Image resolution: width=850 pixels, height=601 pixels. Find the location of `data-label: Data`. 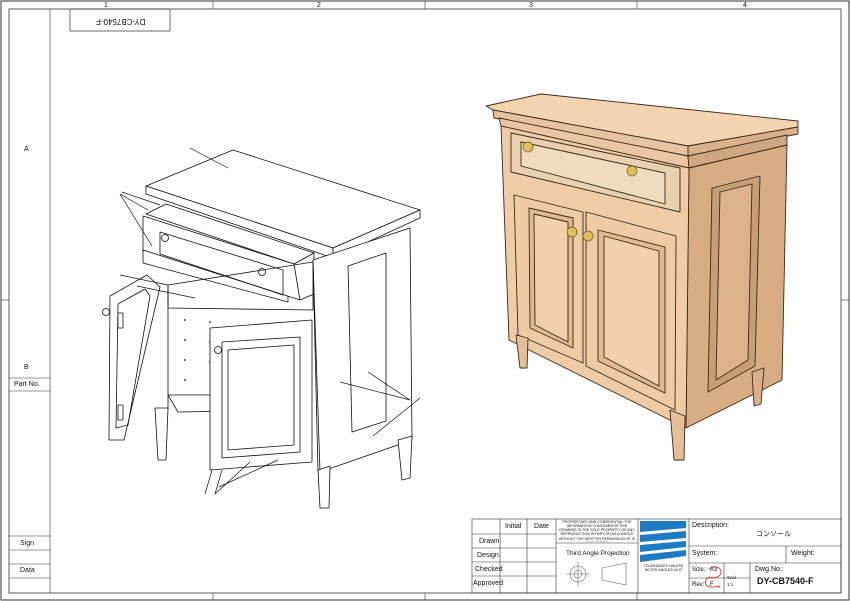

data-label: Data is located at coordinates (27, 570).